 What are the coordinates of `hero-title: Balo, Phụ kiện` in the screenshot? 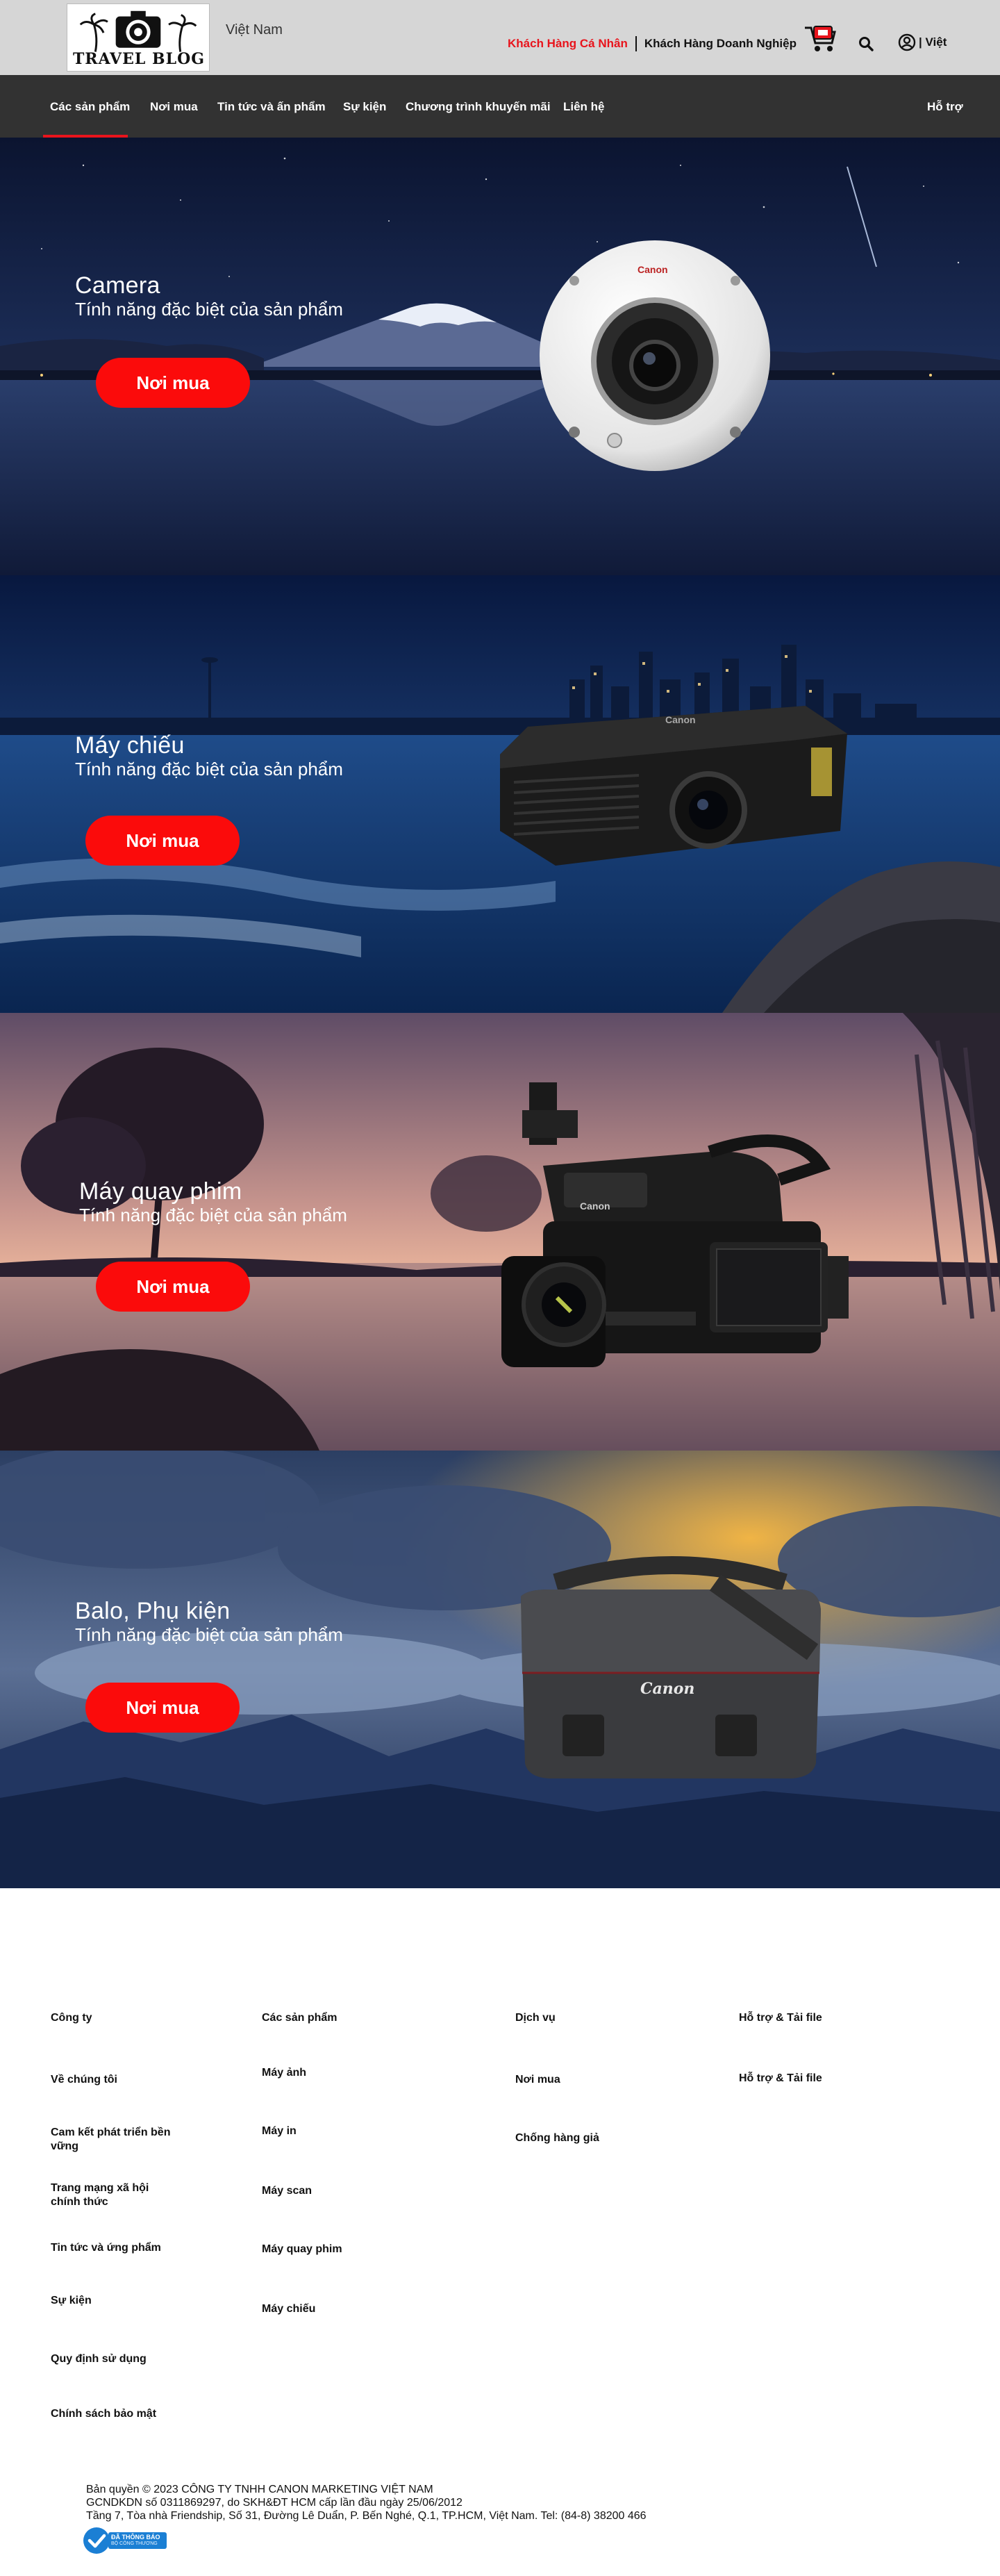 It's located at (153, 1611).